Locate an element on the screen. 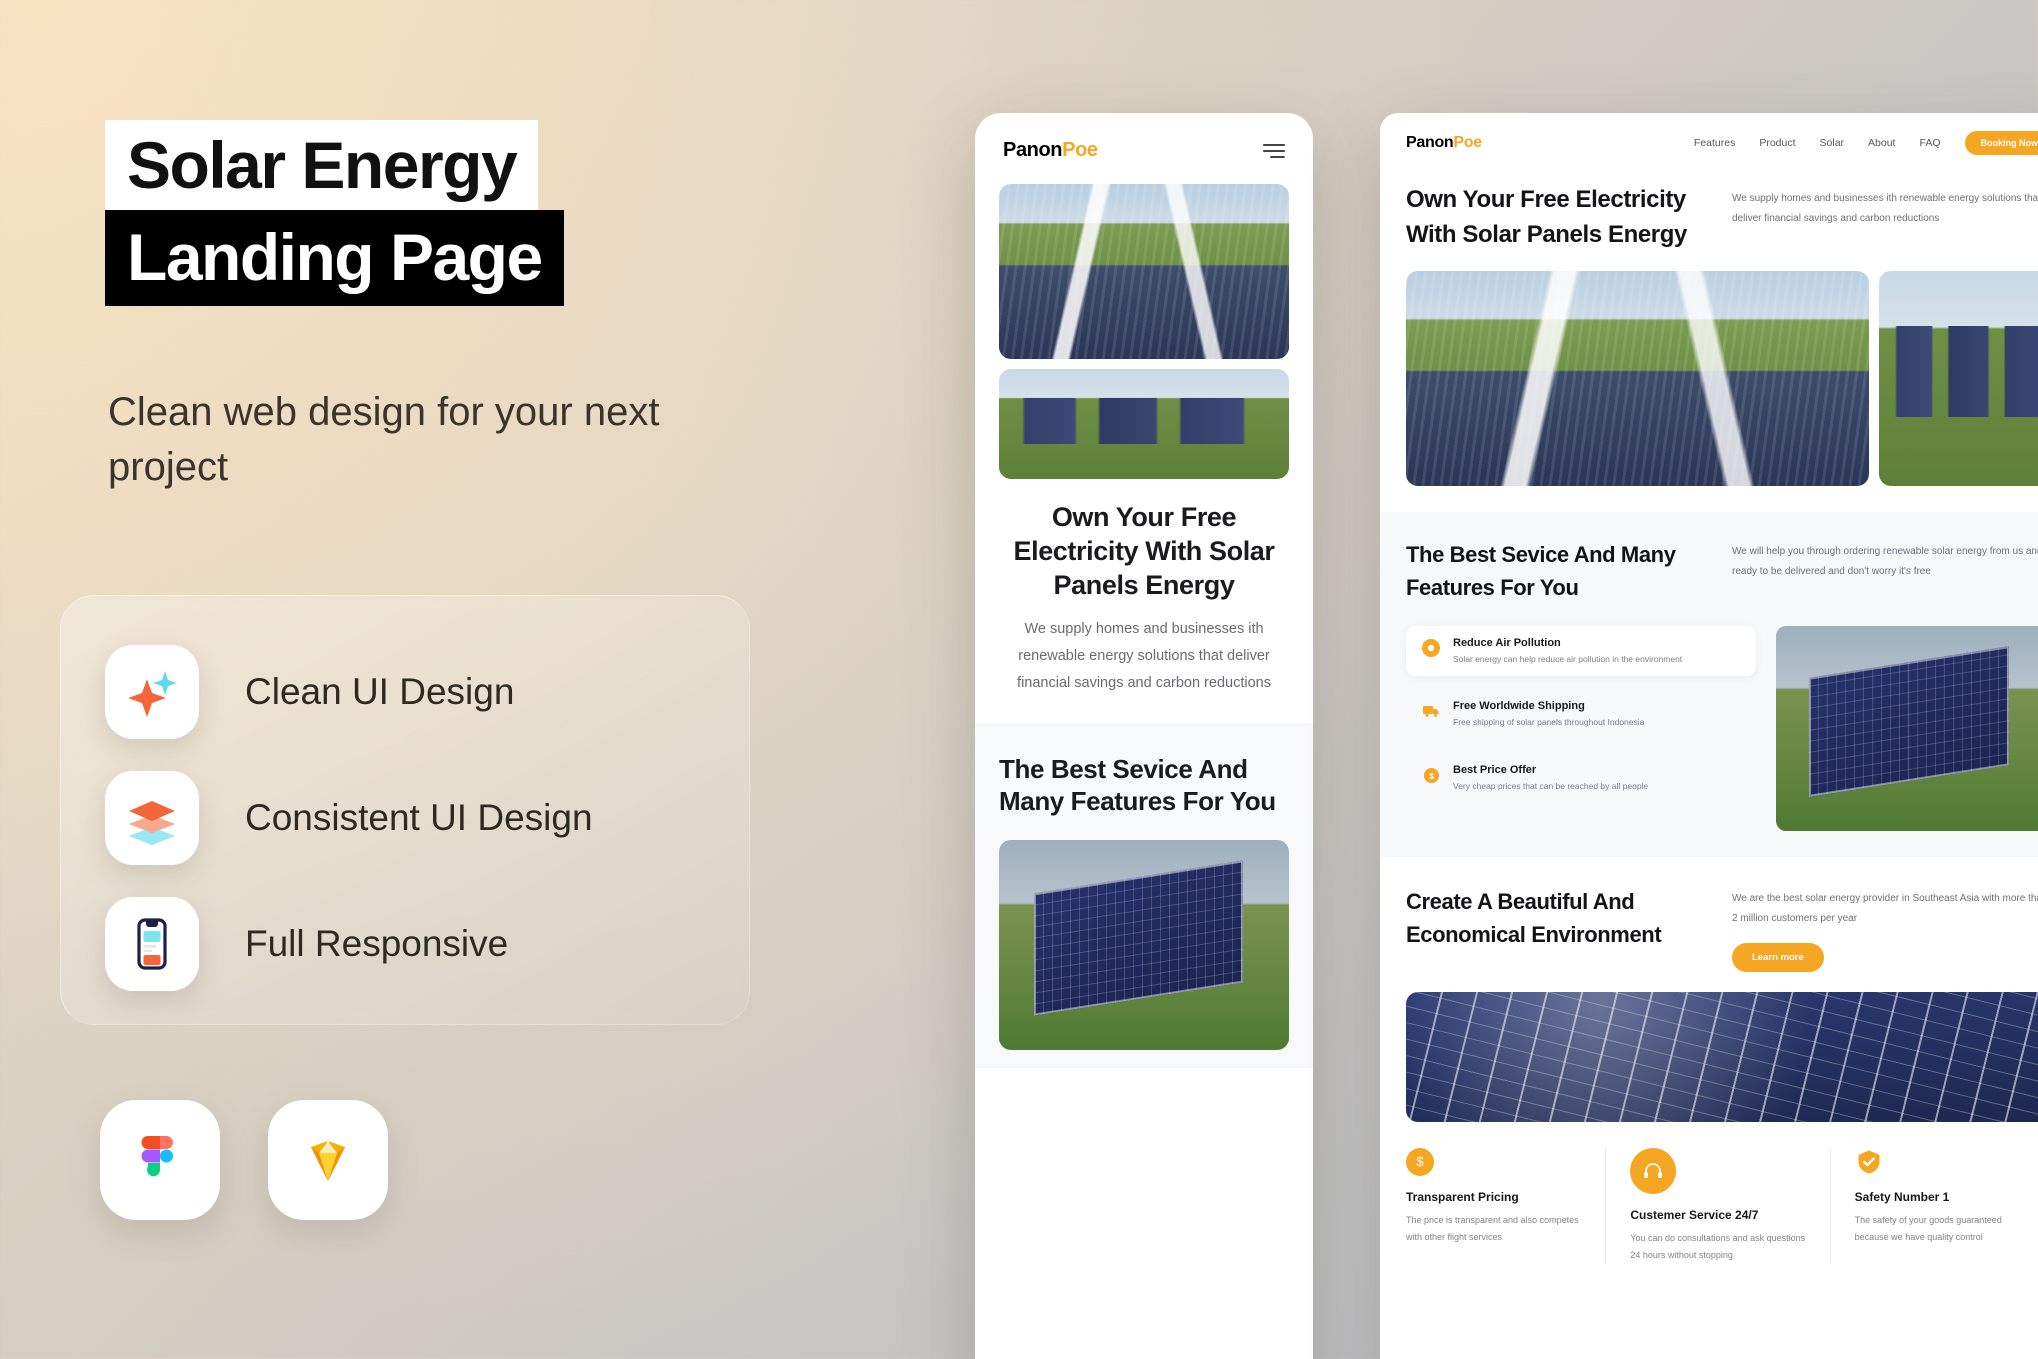  truck-icon is located at coordinates (1431, 711).